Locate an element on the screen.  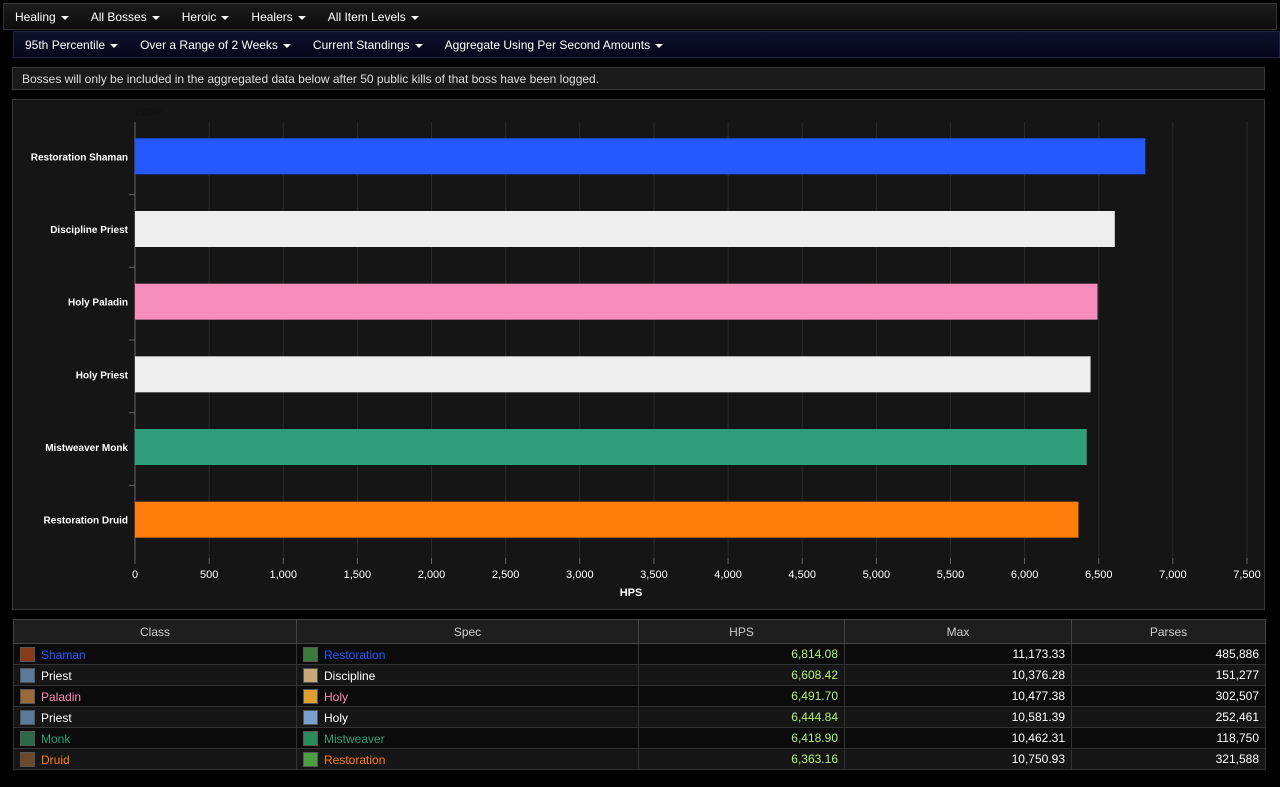
col-header-spec: Spec is located at coordinates (467, 631).